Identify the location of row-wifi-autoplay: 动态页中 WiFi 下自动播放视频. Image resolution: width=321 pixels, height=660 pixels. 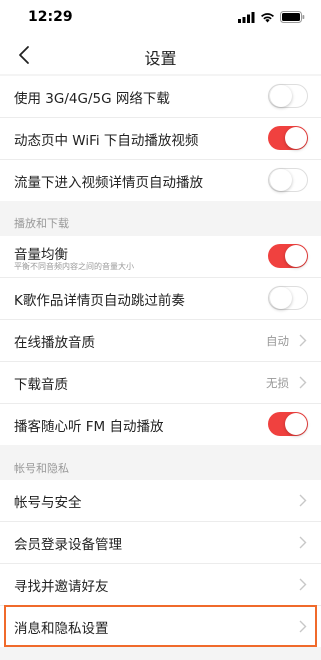
(160, 139).